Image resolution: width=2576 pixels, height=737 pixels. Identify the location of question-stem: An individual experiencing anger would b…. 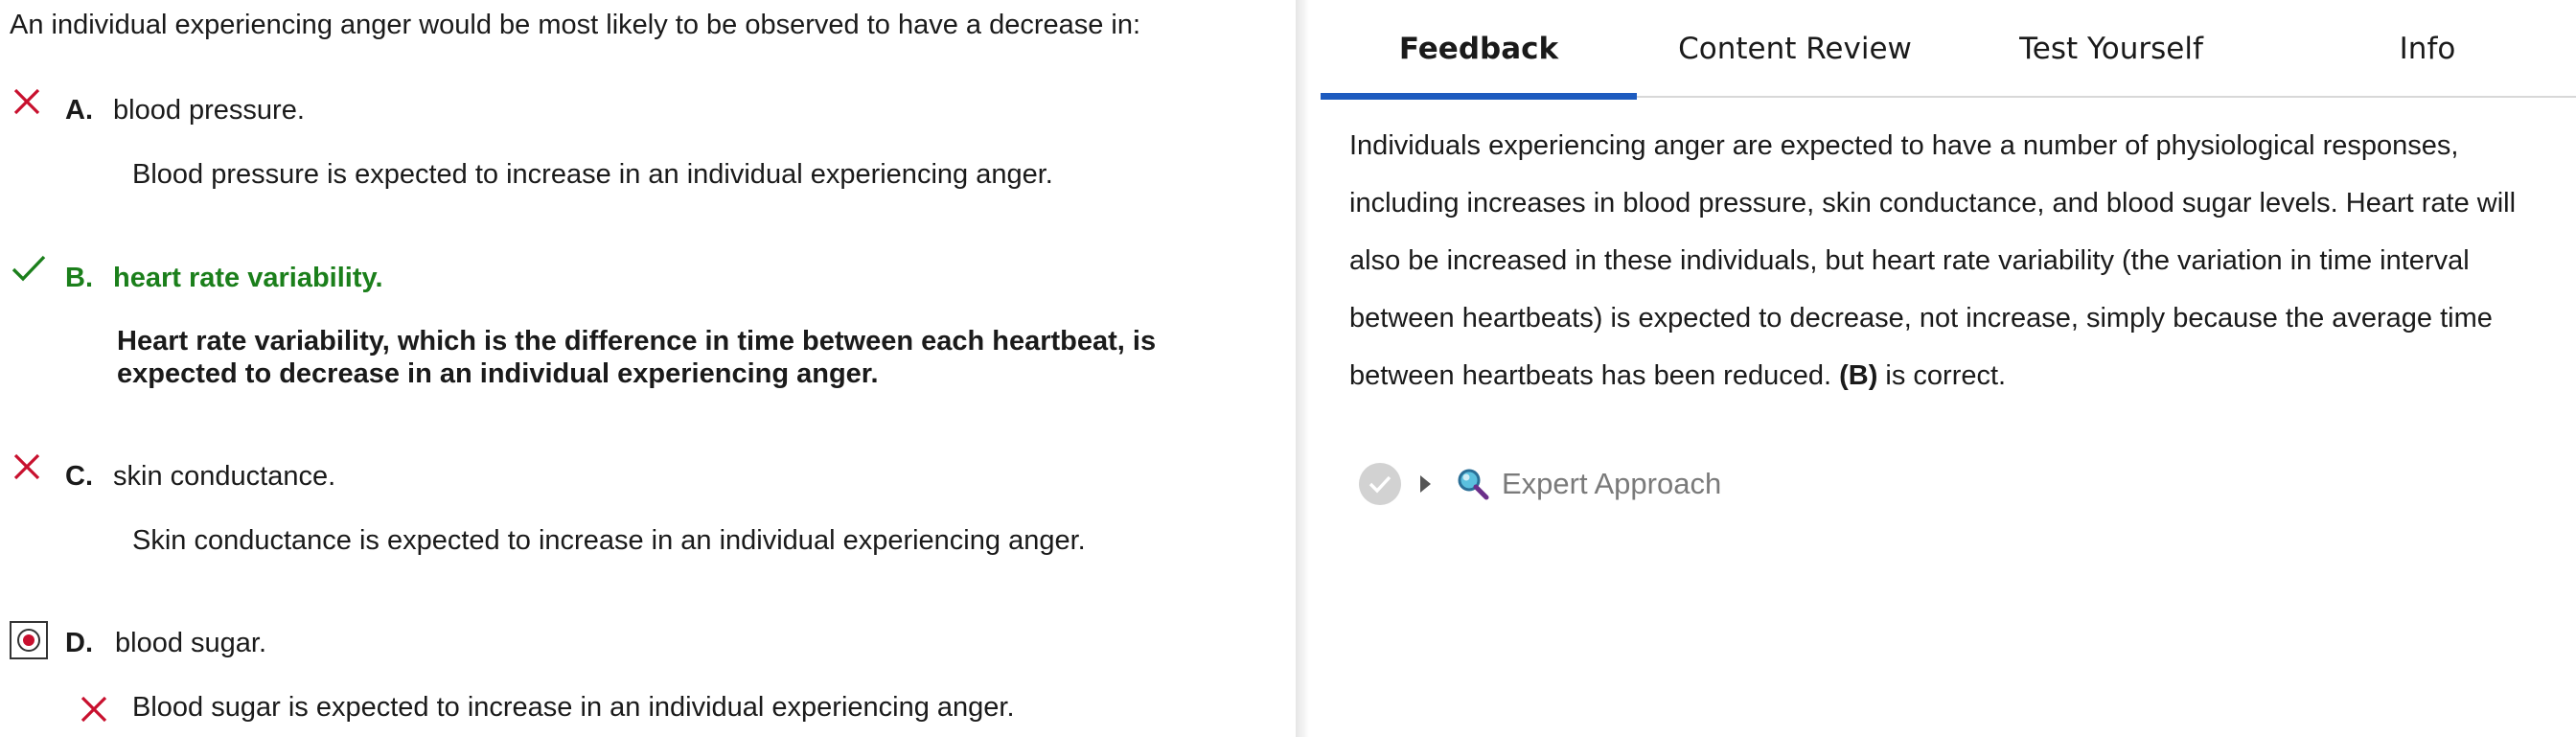
(575, 25).